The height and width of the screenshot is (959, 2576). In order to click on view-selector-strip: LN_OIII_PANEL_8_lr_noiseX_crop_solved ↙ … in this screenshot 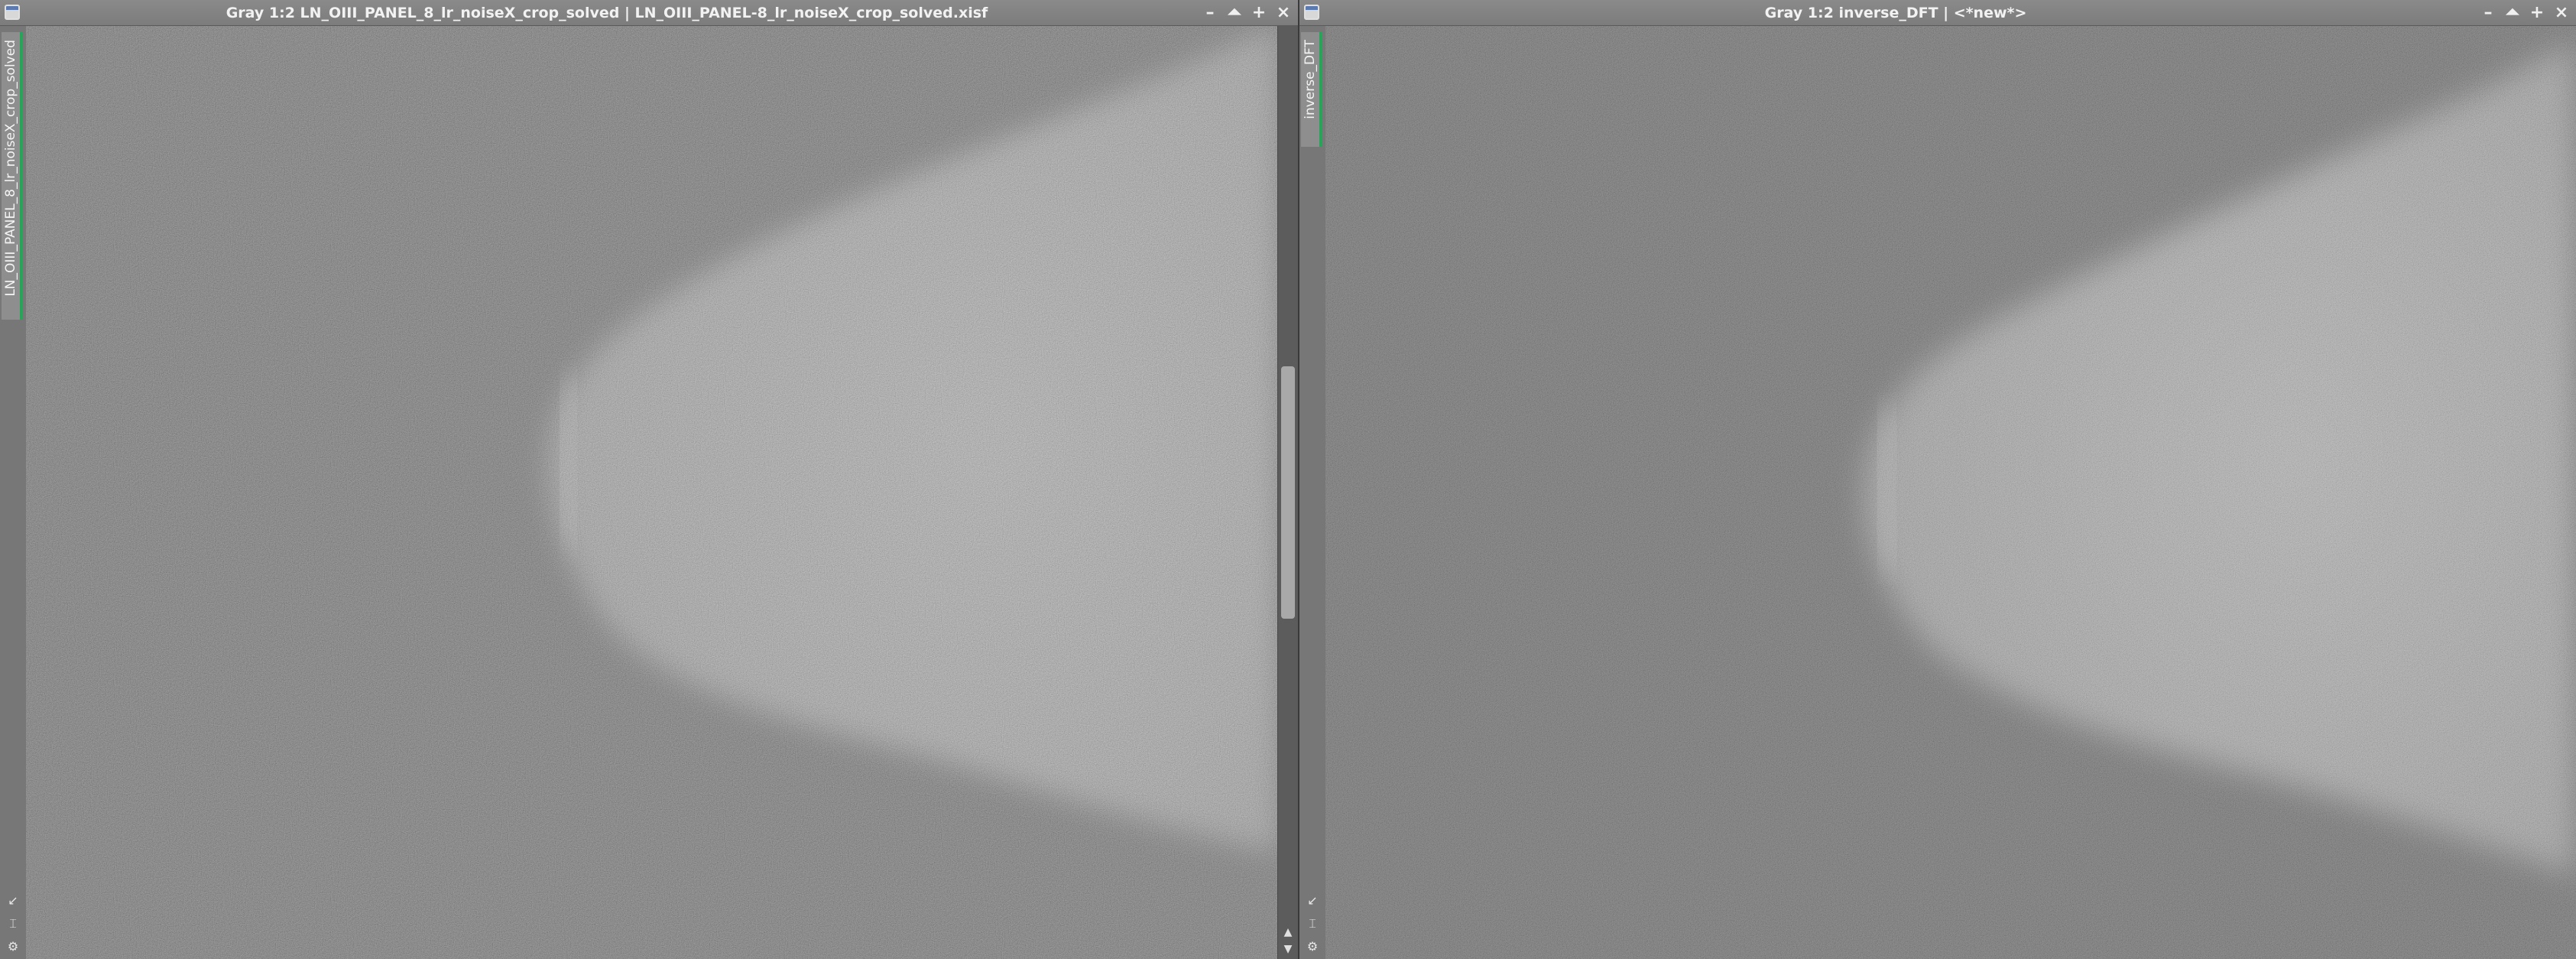, I will do `click(13, 492)`.